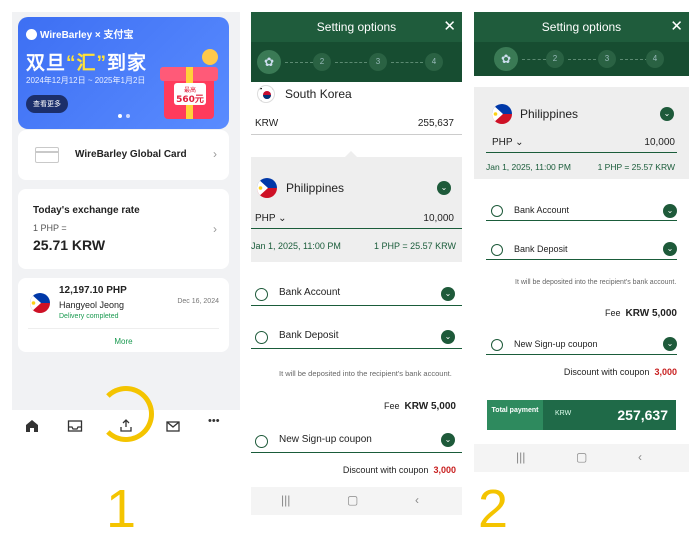  What do you see at coordinates (265, 218) in the screenshot?
I see `recipient-currency: PHP` at bounding box center [265, 218].